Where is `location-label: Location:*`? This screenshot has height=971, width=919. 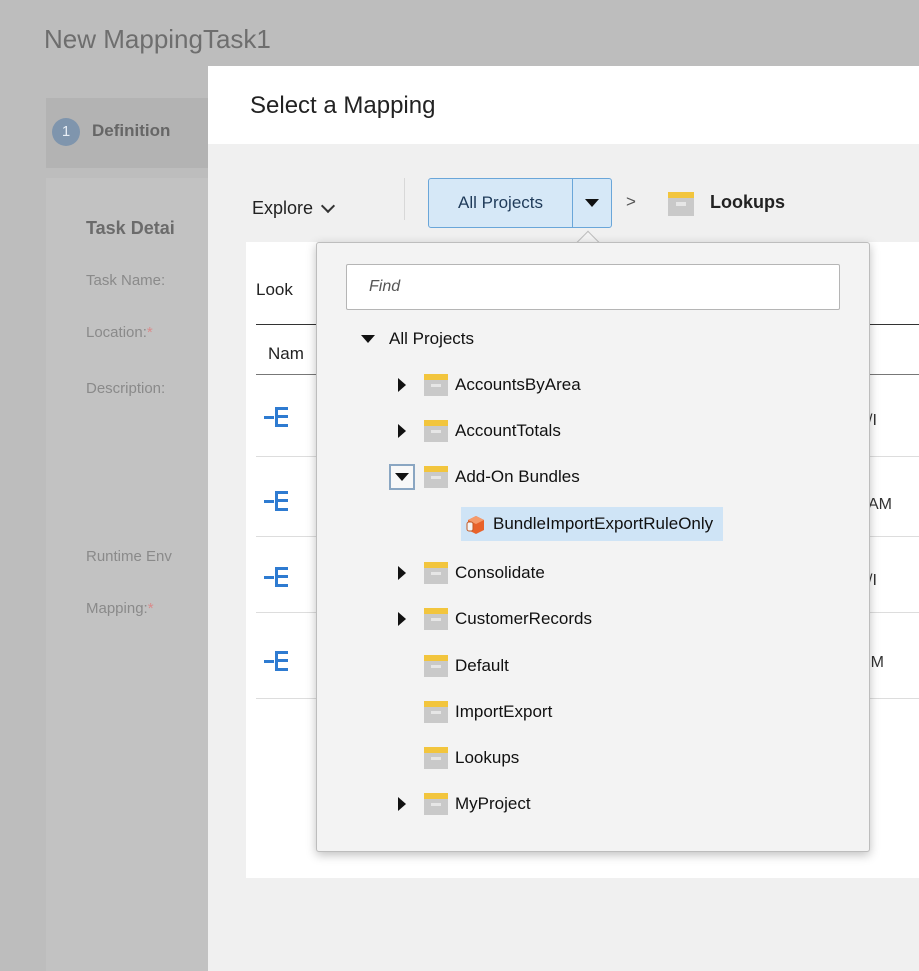 location-label: Location:* is located at coordinates (119, 332).